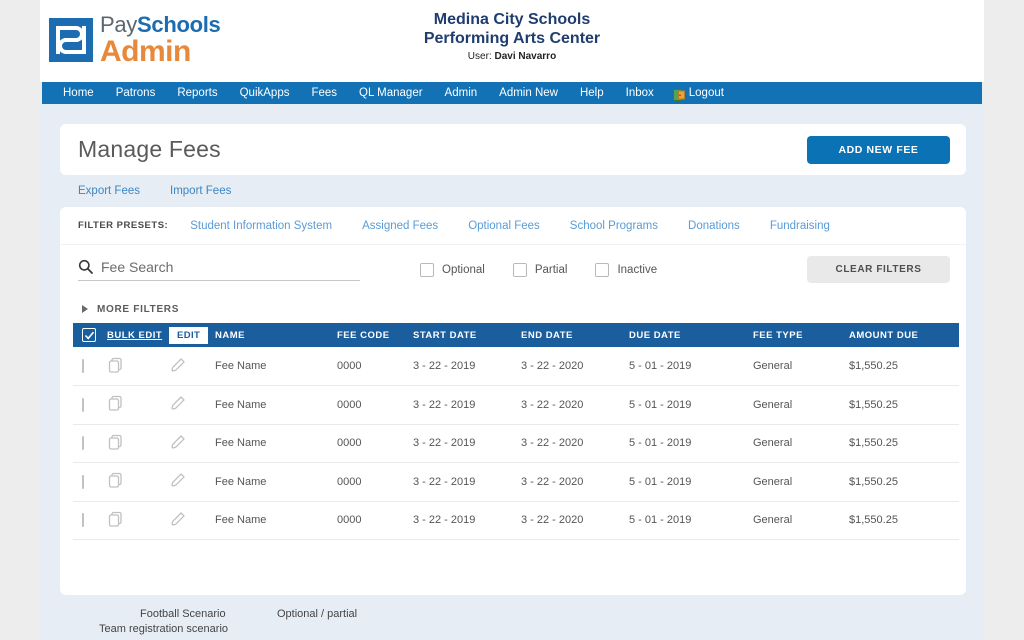  Describe the element at coordinates (324, 93) in the screenshot. I see `nav-item-fees: Fees` at that location.